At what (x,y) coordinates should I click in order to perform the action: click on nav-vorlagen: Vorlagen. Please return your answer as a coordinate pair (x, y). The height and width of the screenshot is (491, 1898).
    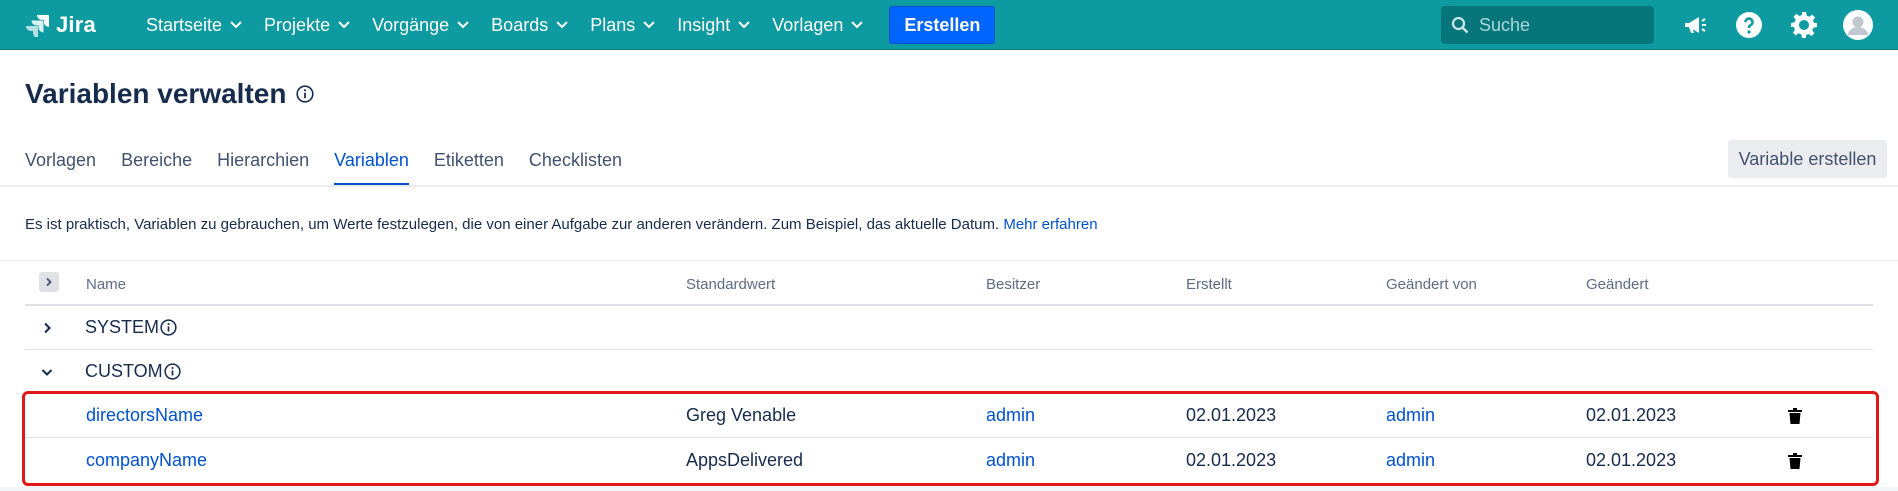
    Looking at the image, I should click on (818, 25).